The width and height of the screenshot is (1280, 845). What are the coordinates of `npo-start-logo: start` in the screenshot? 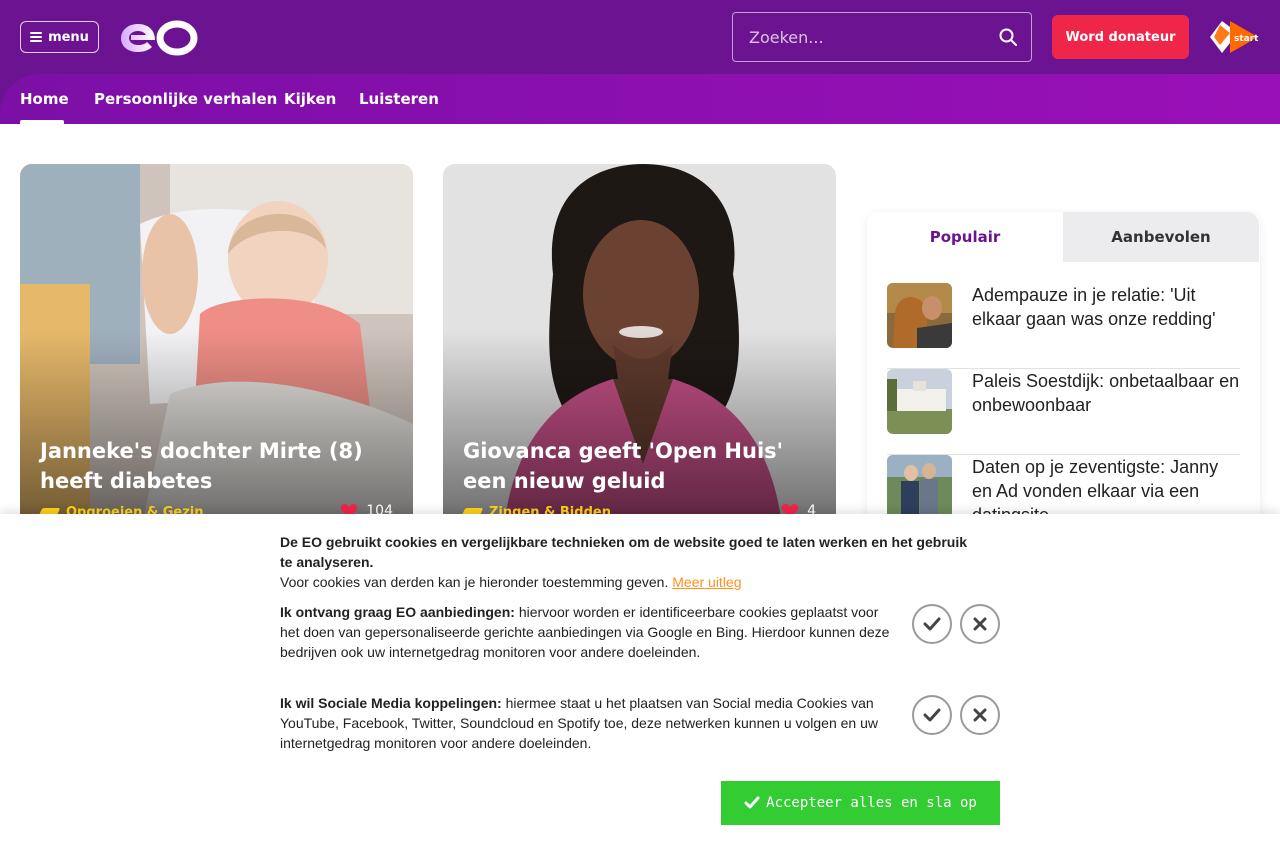 It's located at (1234, 37).